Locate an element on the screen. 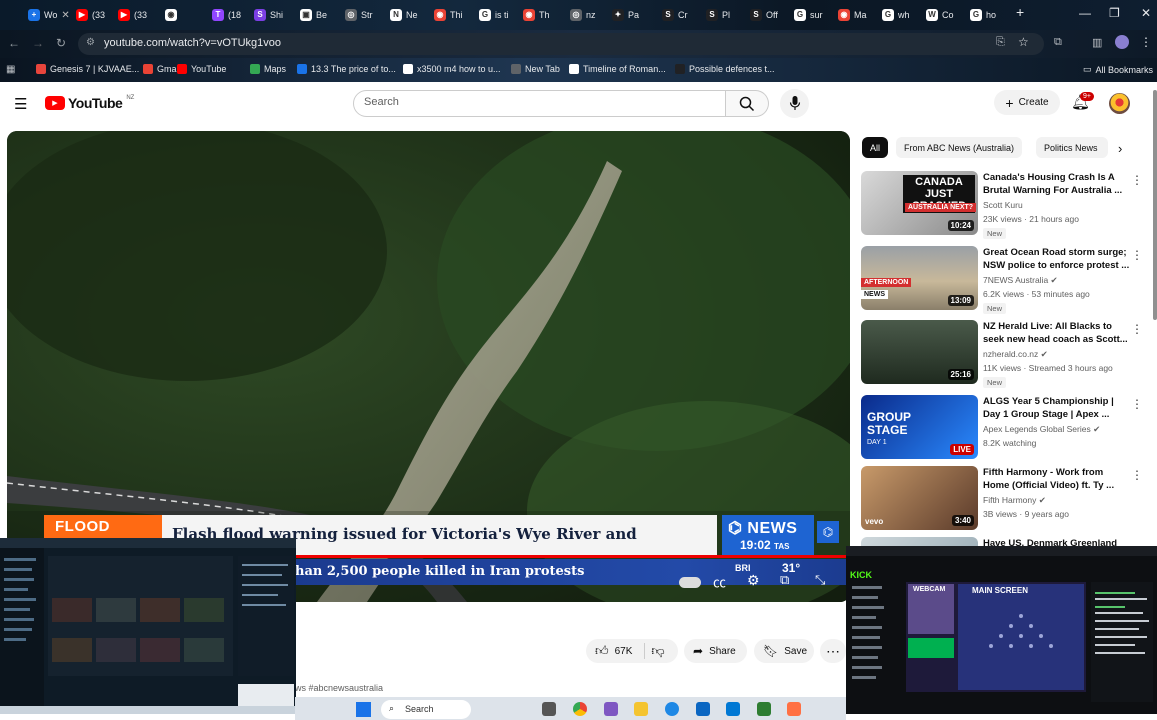 This screenshot has width=1157, height=720. save-button: 🔖︎ Save is located at coordinates (784, 651).